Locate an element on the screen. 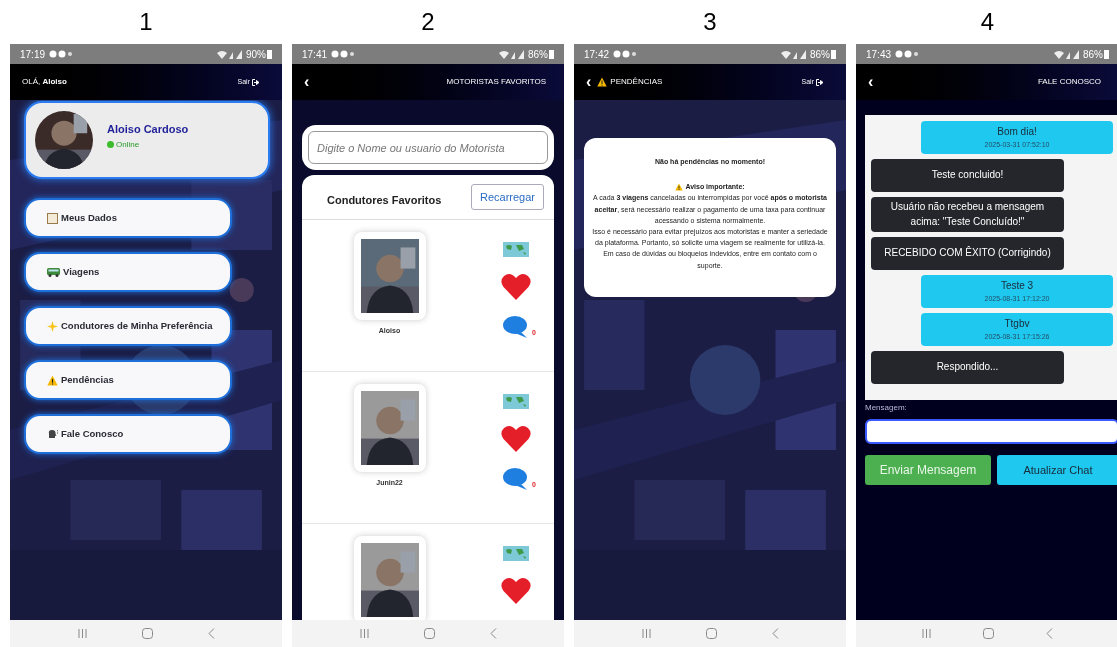 This screenshot has width=1117, height=647. greeting-text: OLÁ, Aloiso is located at coordinates (44, 82).